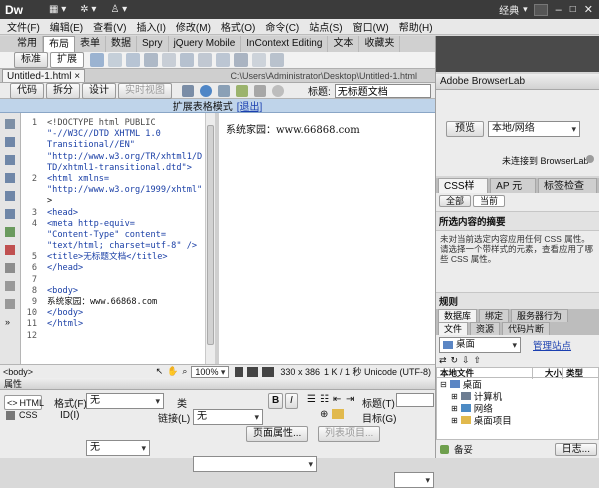  Describe the element at coordinates (443, 360) in the screenshot. I see `connect-icon: ⇄` at that location.